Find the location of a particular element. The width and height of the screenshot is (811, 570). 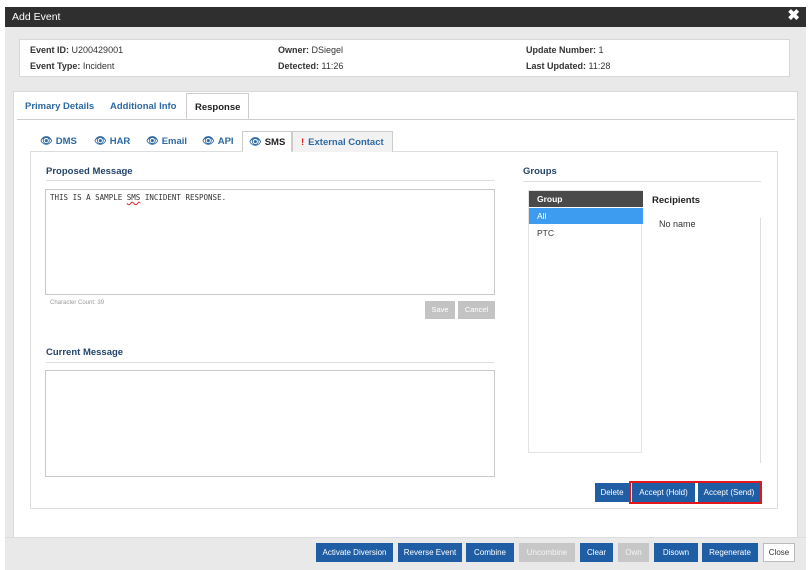

proposed-message-textarea: THIS IS A SAMPLE SMS INCIDENT RESPONSE. is located at coordinates (270, 242).